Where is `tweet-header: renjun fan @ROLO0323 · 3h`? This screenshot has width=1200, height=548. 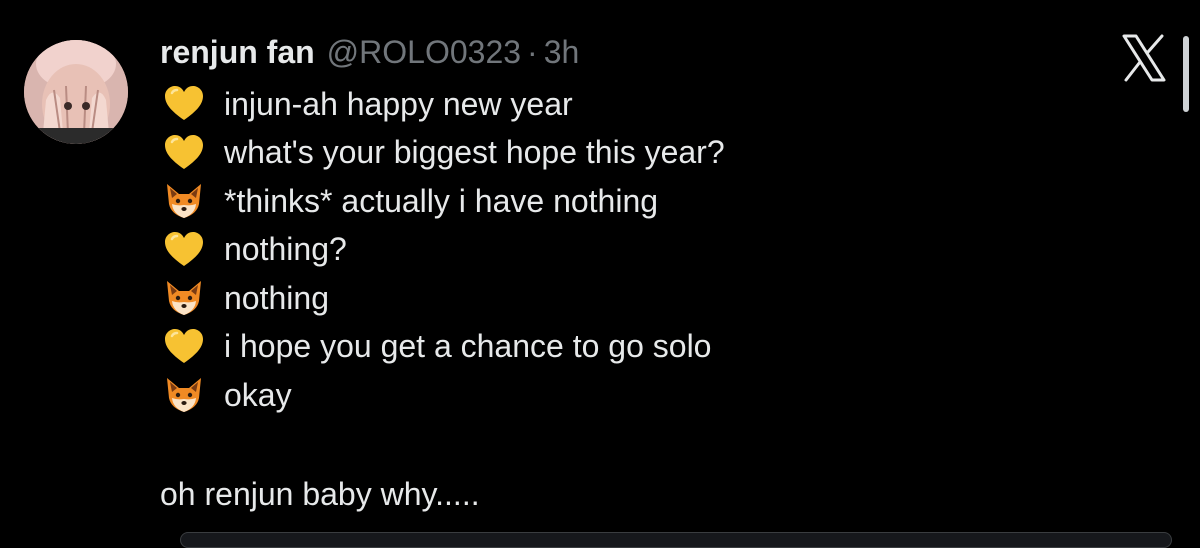
tweet-header: renjun fan @ROLO0323 · 3h is located at coordinates (369, 52).